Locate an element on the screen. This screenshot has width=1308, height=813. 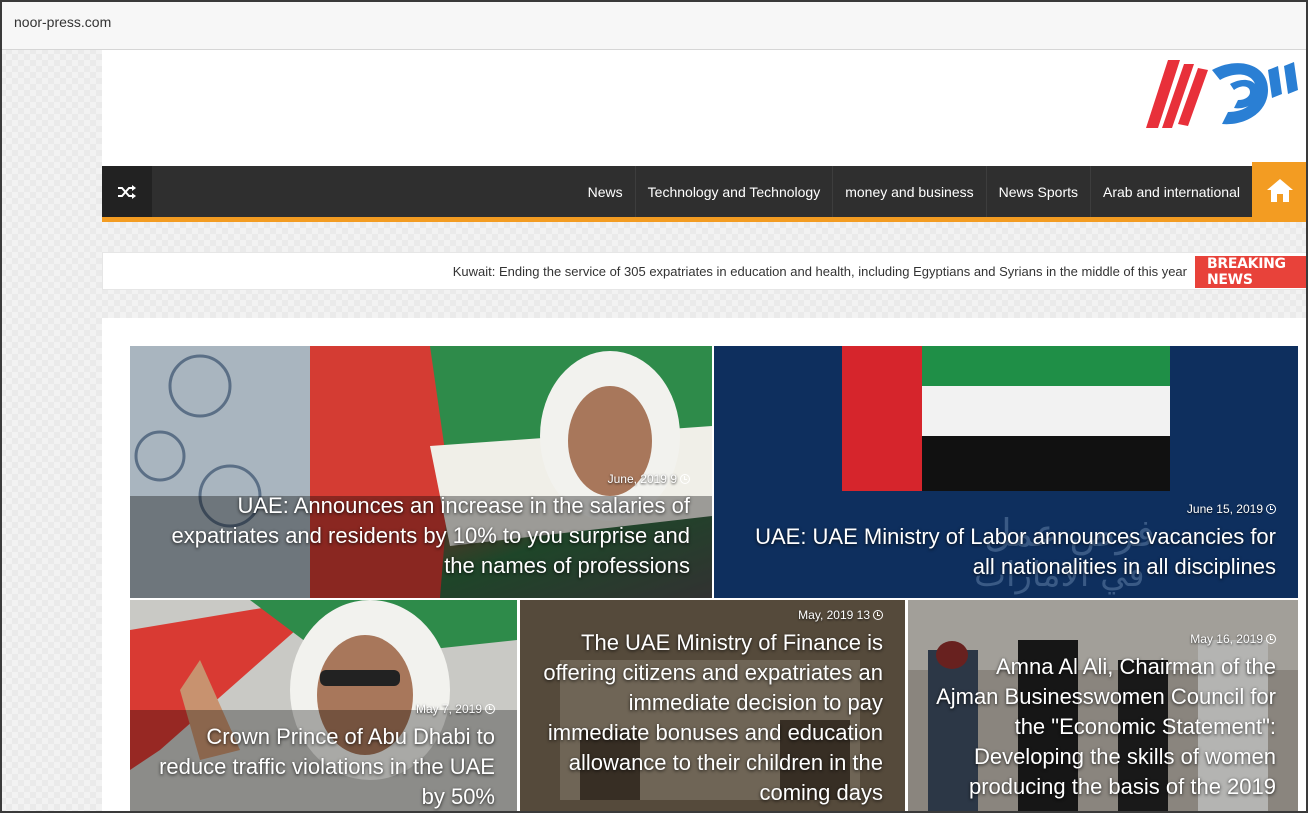
nav-item-money-business: money and business is located at coordinates (908, 191).